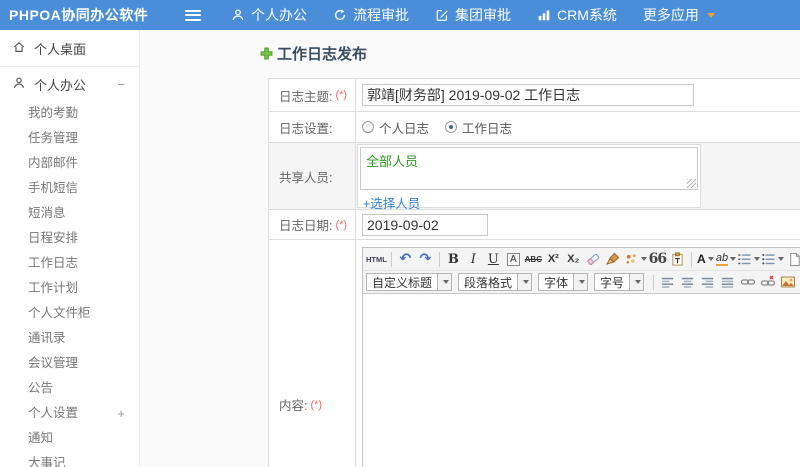 This screenshot has width=800, height=467. Describe the element at coordinates (69, 459) in the screenshot. I see `sidebar-item-major-events: 大事记` at that location.